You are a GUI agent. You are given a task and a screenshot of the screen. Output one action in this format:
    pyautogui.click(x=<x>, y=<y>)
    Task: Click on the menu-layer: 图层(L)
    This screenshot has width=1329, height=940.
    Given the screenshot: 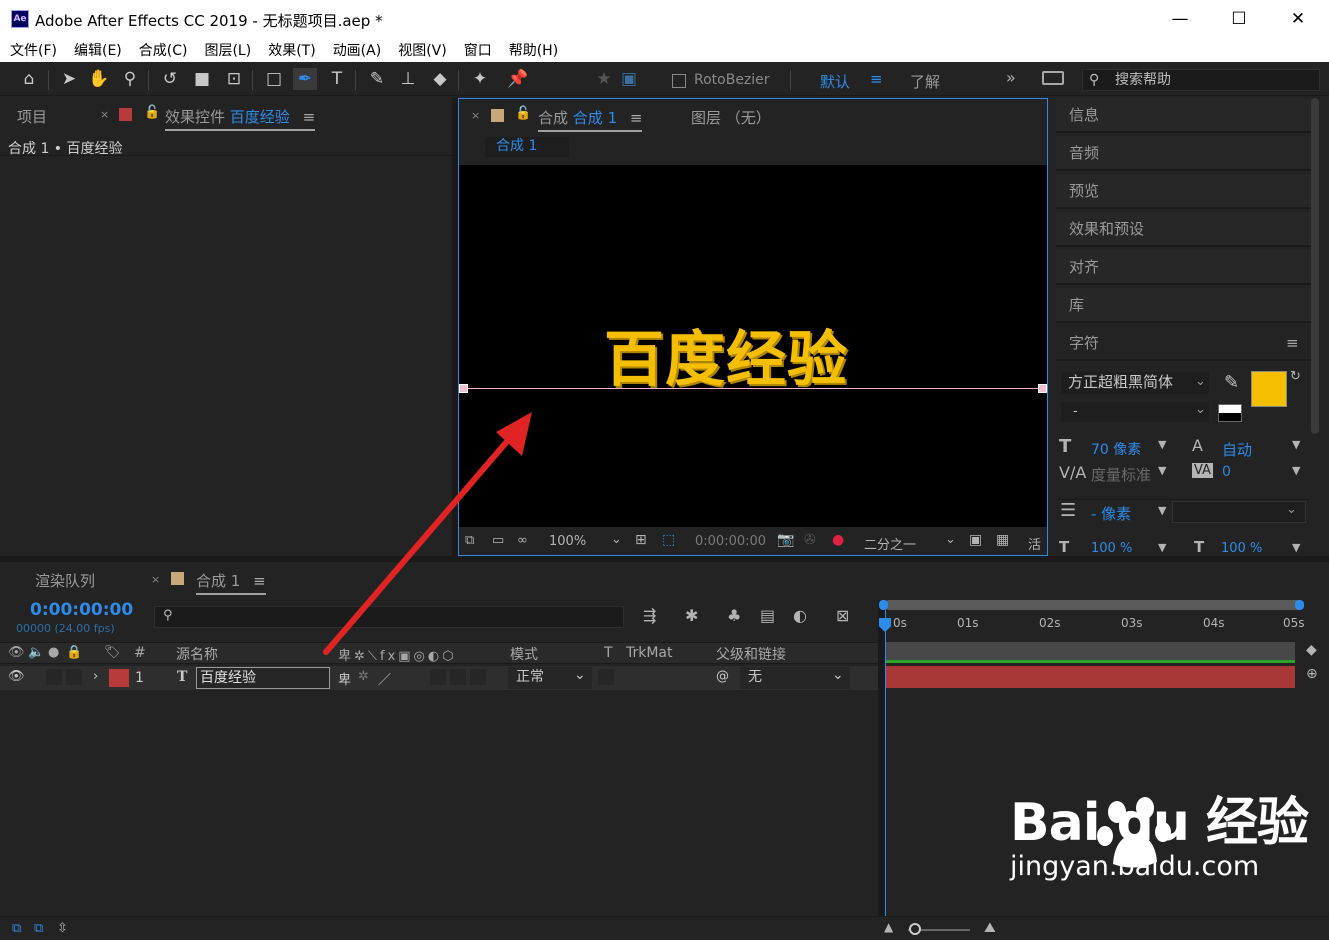 What is the action you would take?
    pyautogui.click(x=232, y=50)
    